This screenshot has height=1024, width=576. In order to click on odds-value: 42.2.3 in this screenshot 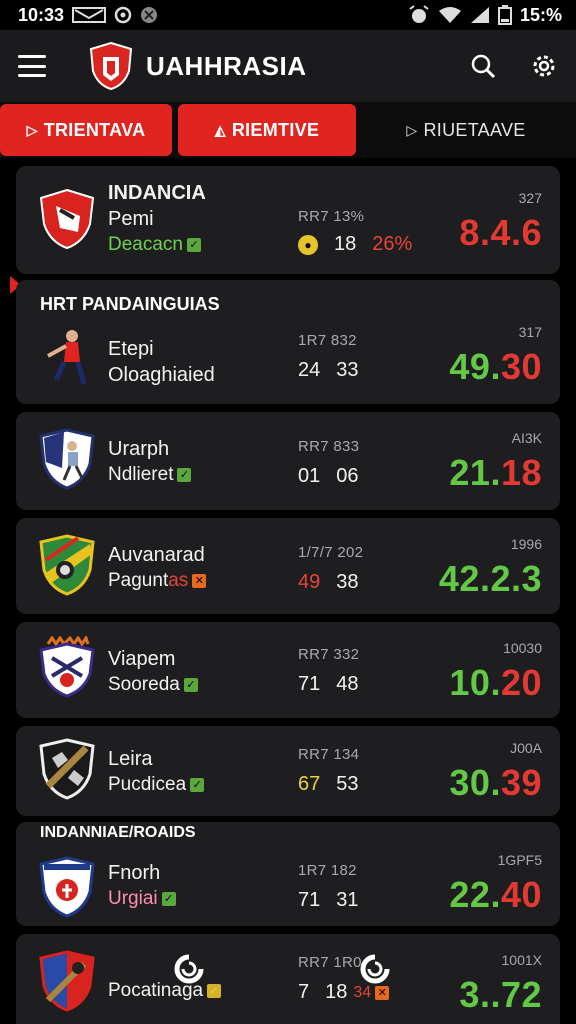, I will do `click(490, 579)`.